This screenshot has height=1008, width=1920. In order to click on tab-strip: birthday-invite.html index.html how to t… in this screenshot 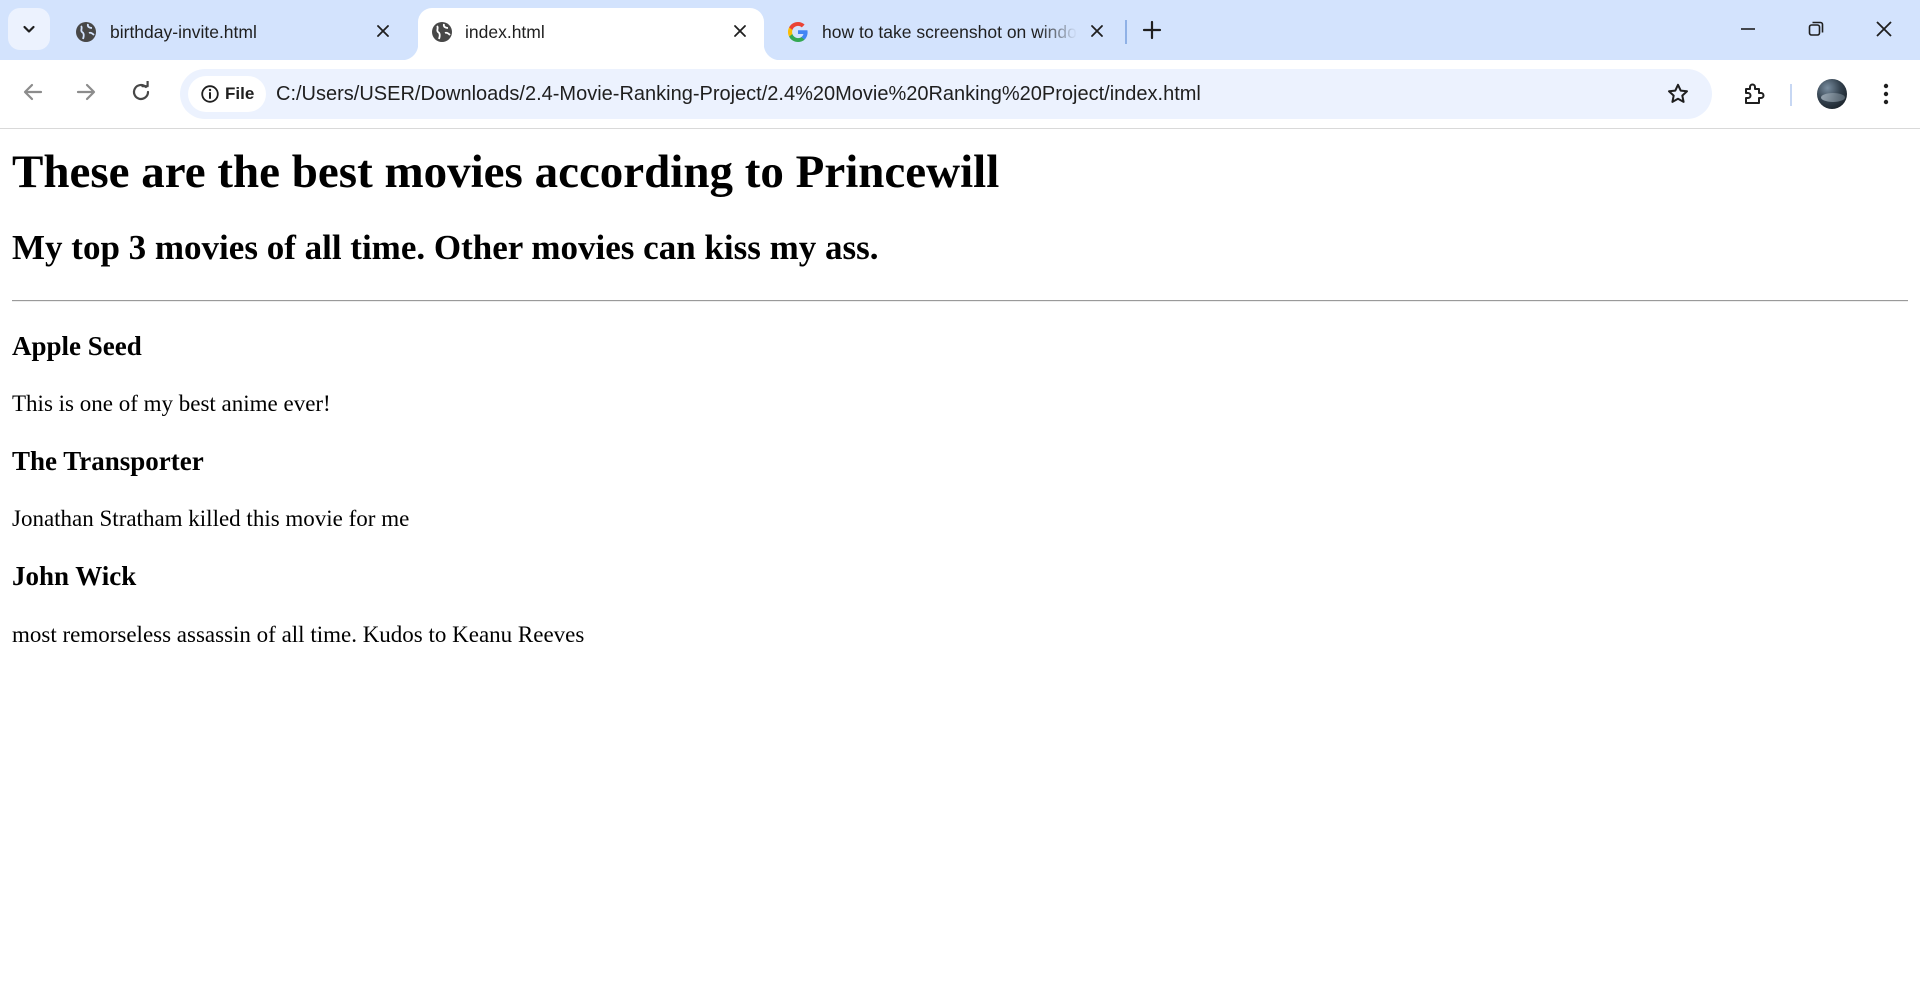, I will do `click(960, 30)`.